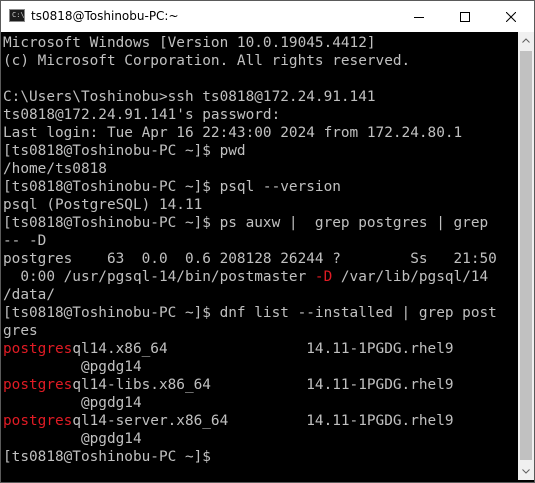  What do you see at coordinates (263, 421) in the screenshot?
I see `console-text: ql14-server.x86_64 14.11-1PGDG.rhel9` at bounding box center [263, 421].